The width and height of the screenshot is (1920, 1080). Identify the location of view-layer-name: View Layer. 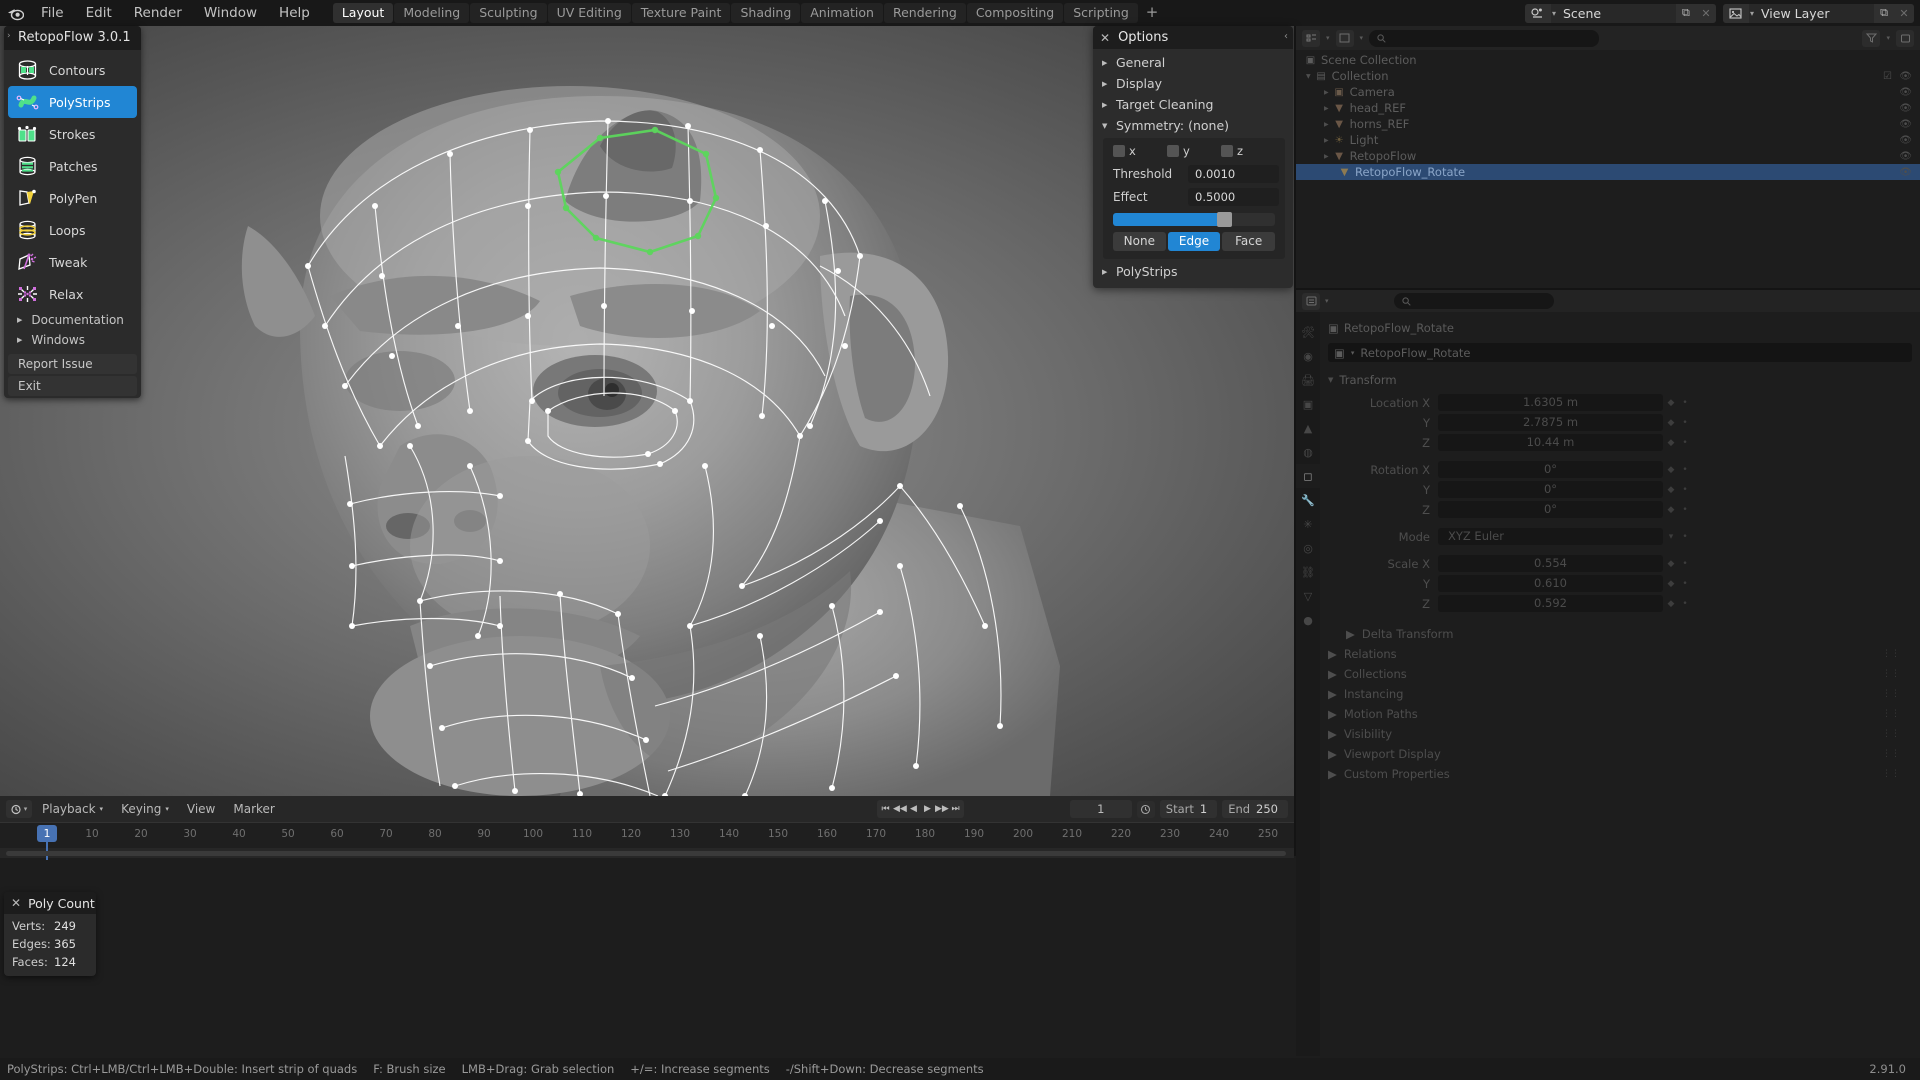
(1814, 13).